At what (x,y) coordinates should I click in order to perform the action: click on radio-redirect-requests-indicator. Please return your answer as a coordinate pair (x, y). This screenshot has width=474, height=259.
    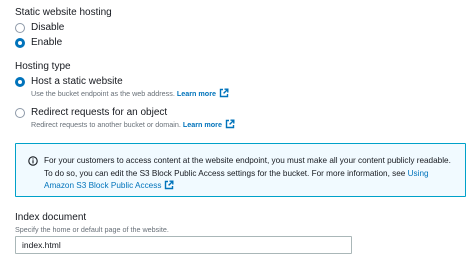
    Looking at the image, I should click on (20, 113).